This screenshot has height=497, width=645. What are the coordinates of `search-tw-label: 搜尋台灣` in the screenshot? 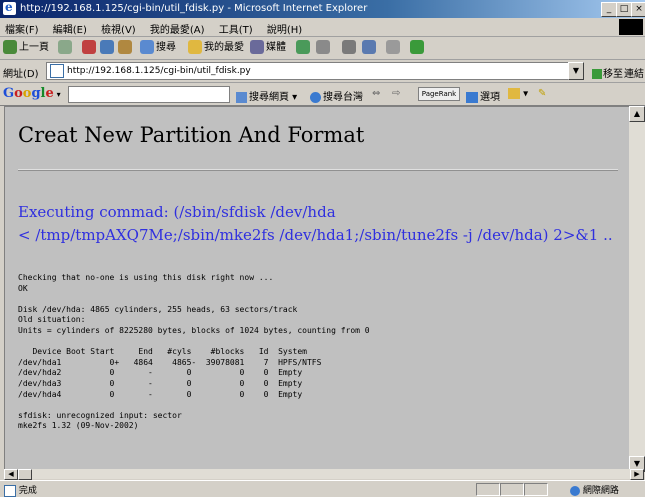 It's located at (343, 97).